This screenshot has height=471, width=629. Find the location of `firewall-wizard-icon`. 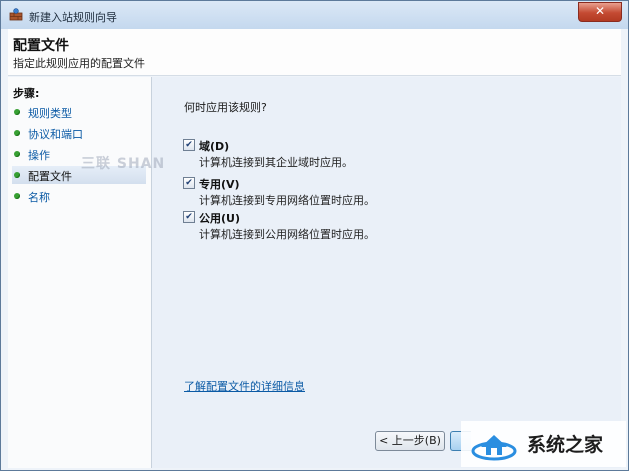

firewall-wizard-icon is located at coordinates (16, 14).